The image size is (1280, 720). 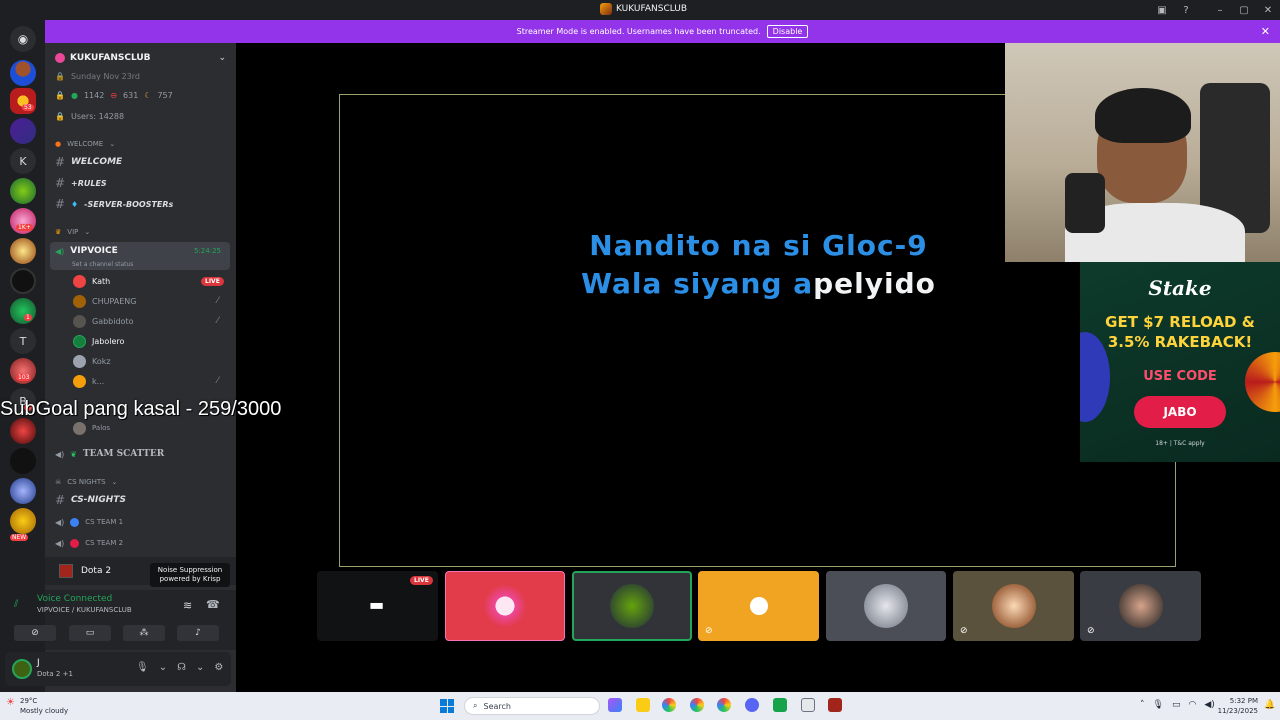 What do you see at coordinates (213, 604) in the screenshot?
I see `disconnect-icon: ☎` at bounding box center [213, 604].